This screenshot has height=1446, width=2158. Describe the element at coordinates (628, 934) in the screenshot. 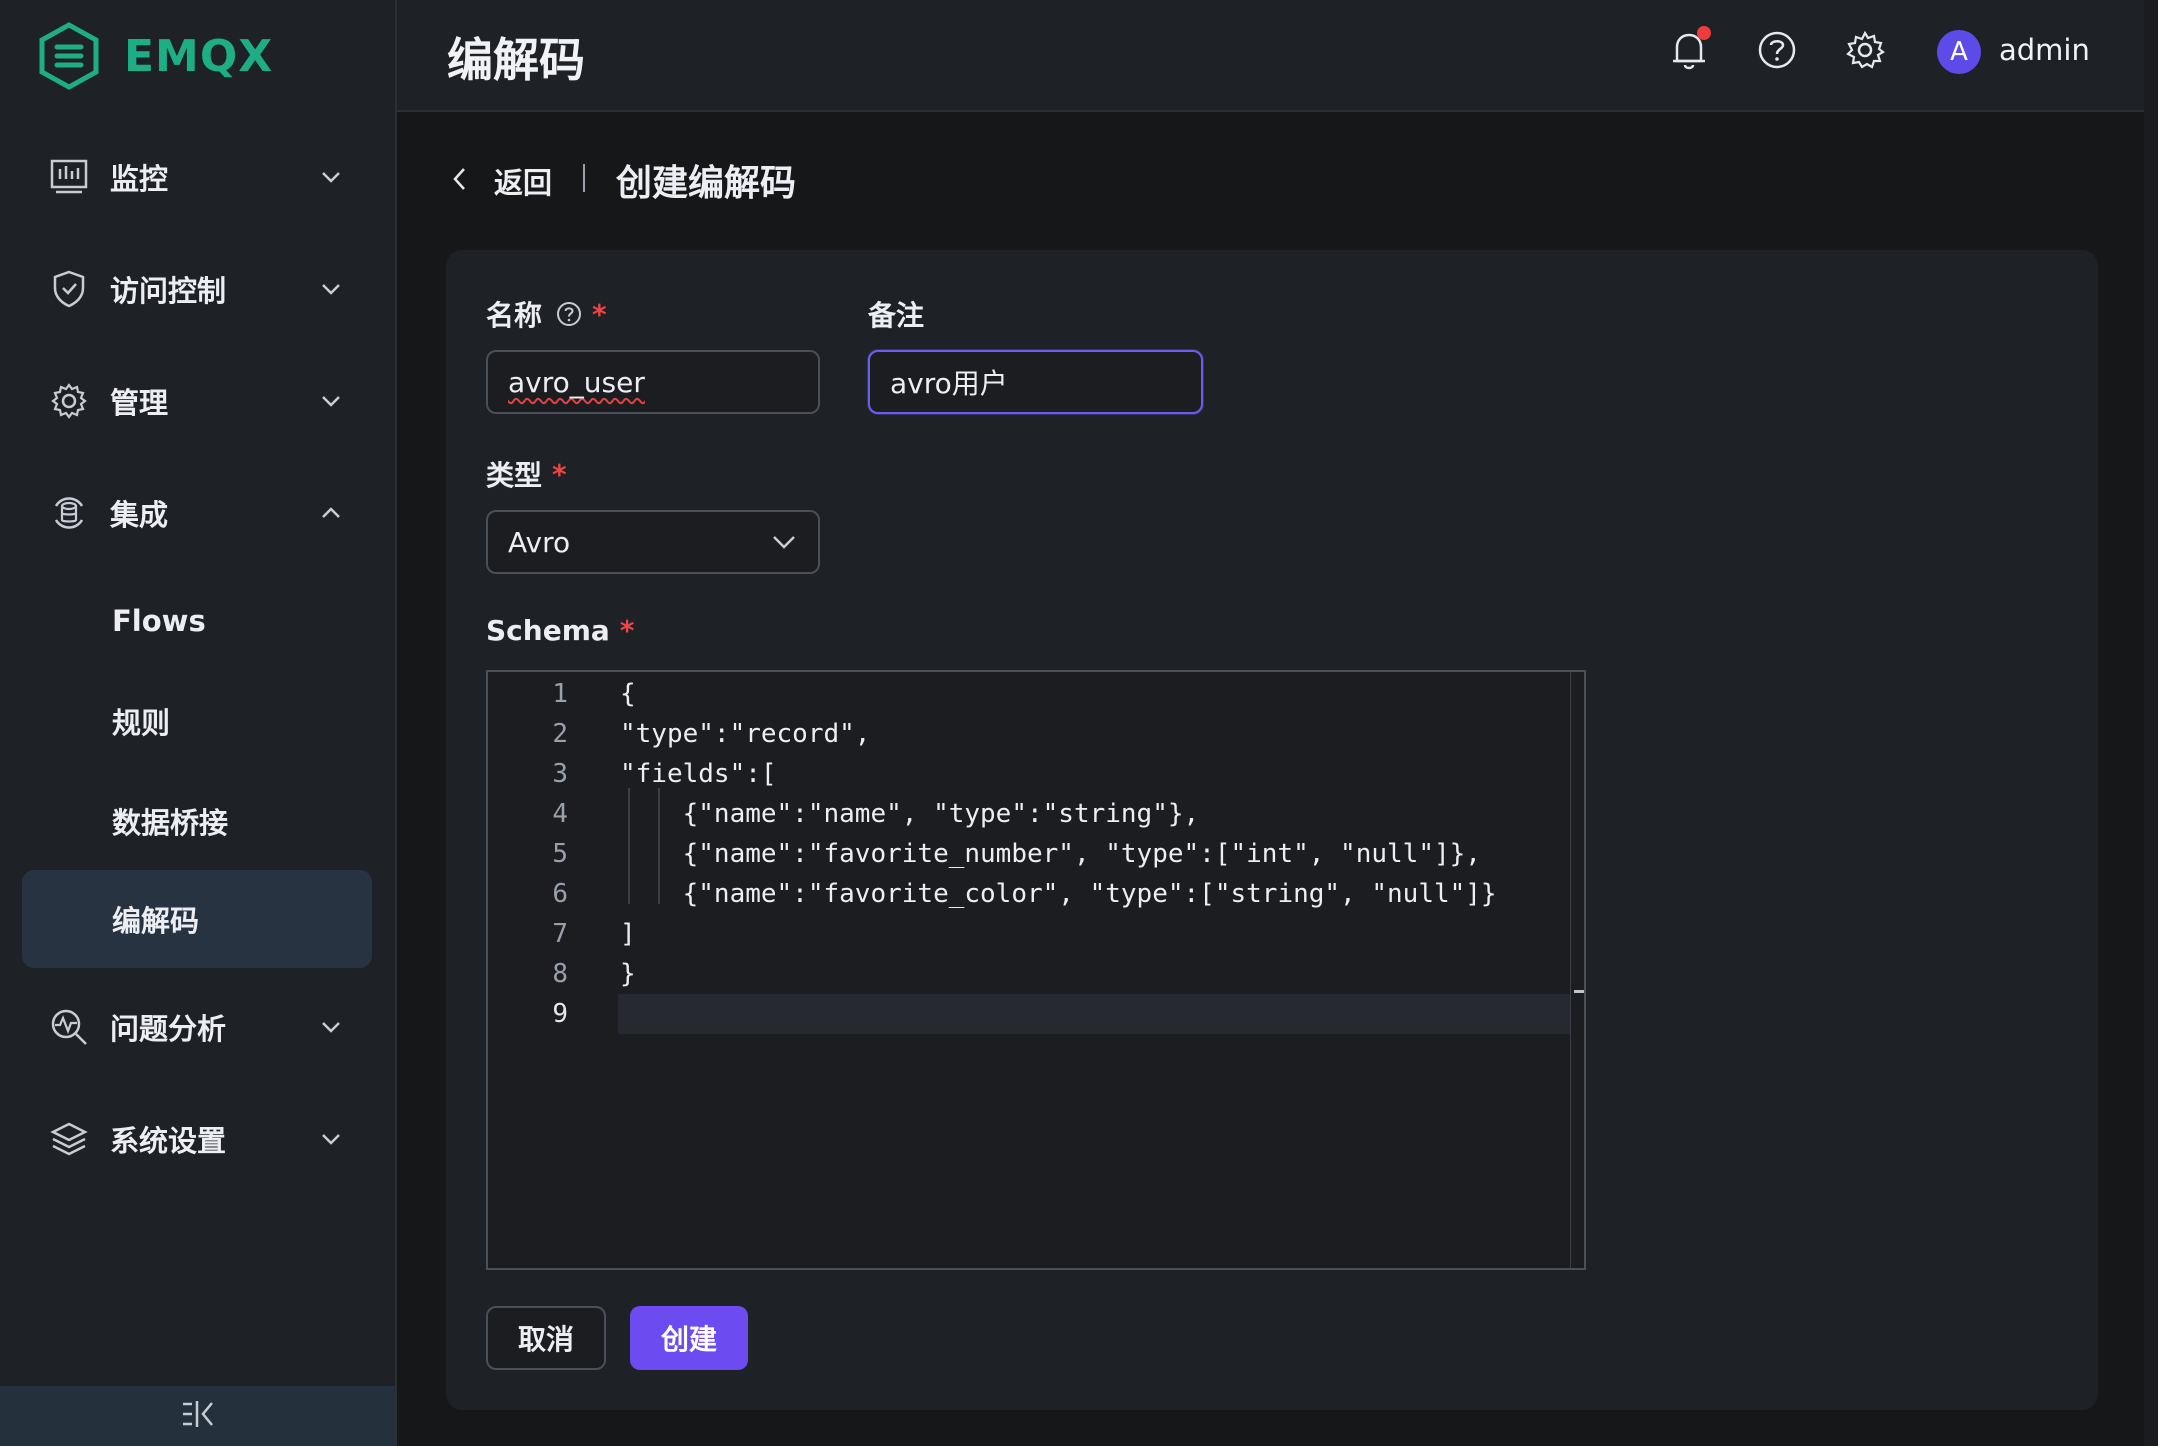

I see `code-text: ]` at that location.